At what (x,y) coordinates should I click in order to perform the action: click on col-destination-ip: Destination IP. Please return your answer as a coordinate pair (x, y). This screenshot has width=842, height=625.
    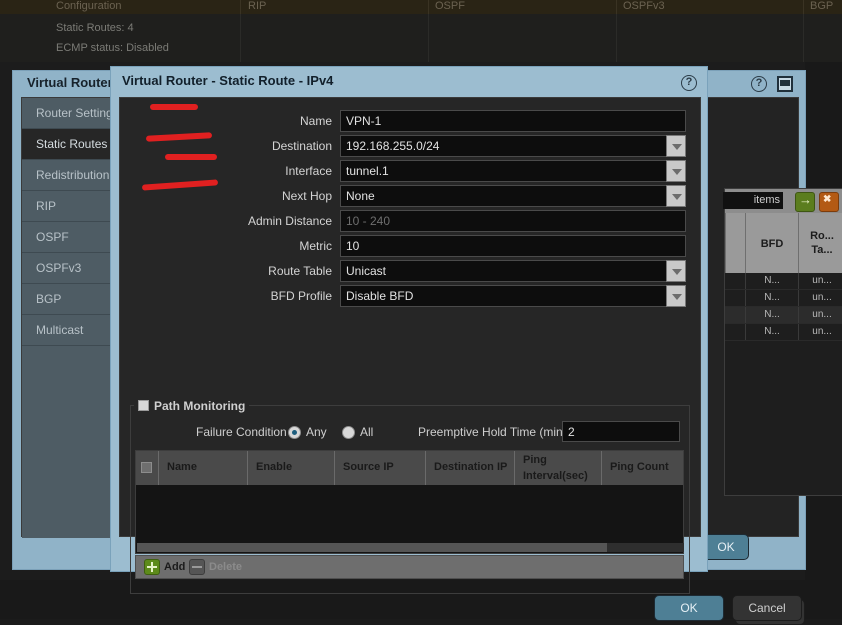
    Looking at the image, I should click on (470, 468).